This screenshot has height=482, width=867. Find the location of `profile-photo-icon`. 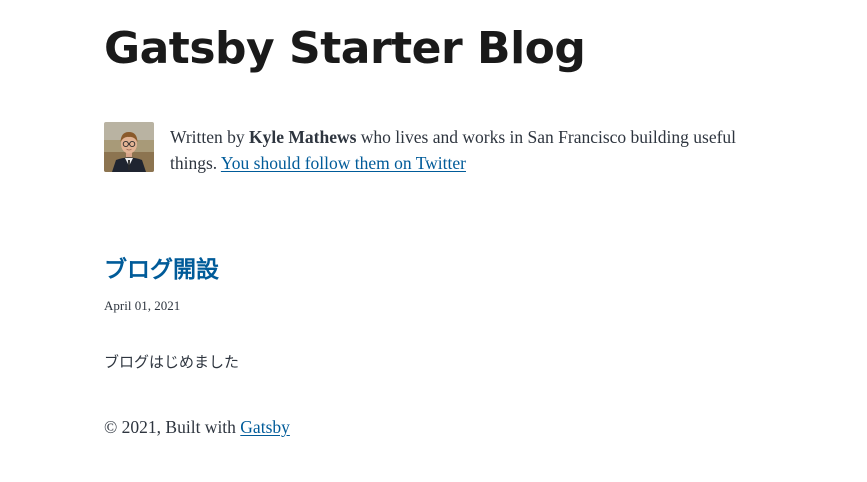

profile-photo-icon is located at coordinates (129, 147).